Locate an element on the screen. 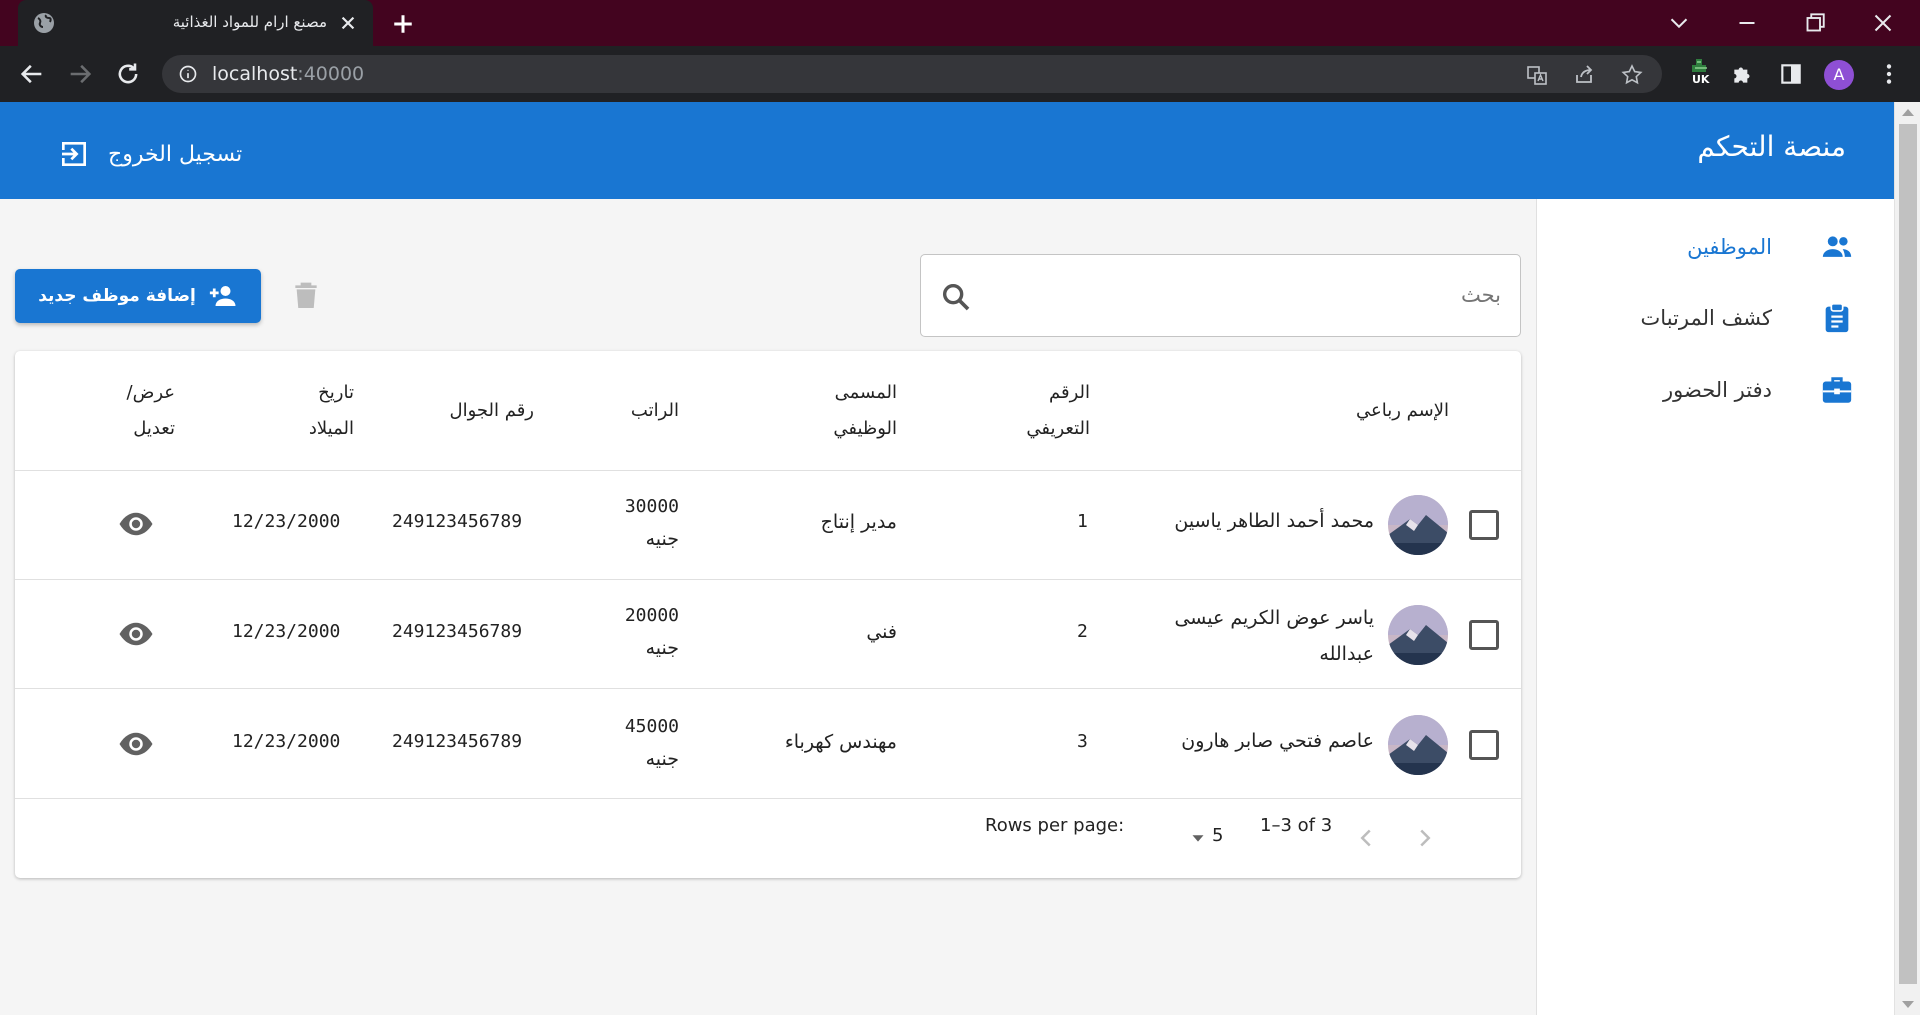 This screenshot has width=1920, height=1015. window-close-icon is located at coordinates (1883, 23).